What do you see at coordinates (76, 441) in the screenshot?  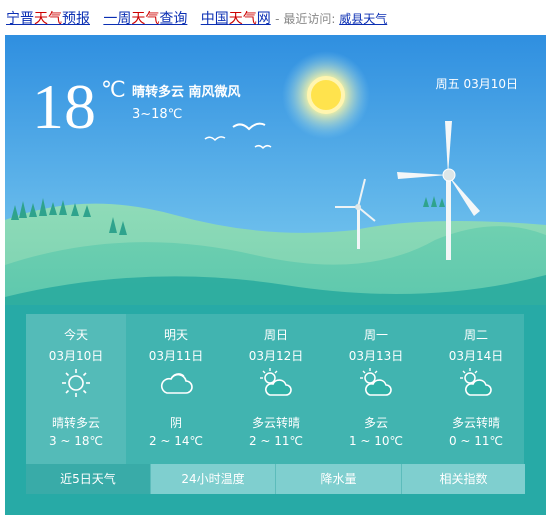 I see `day-range: 3 ~ 18℃` at bounding box center [76, 441].